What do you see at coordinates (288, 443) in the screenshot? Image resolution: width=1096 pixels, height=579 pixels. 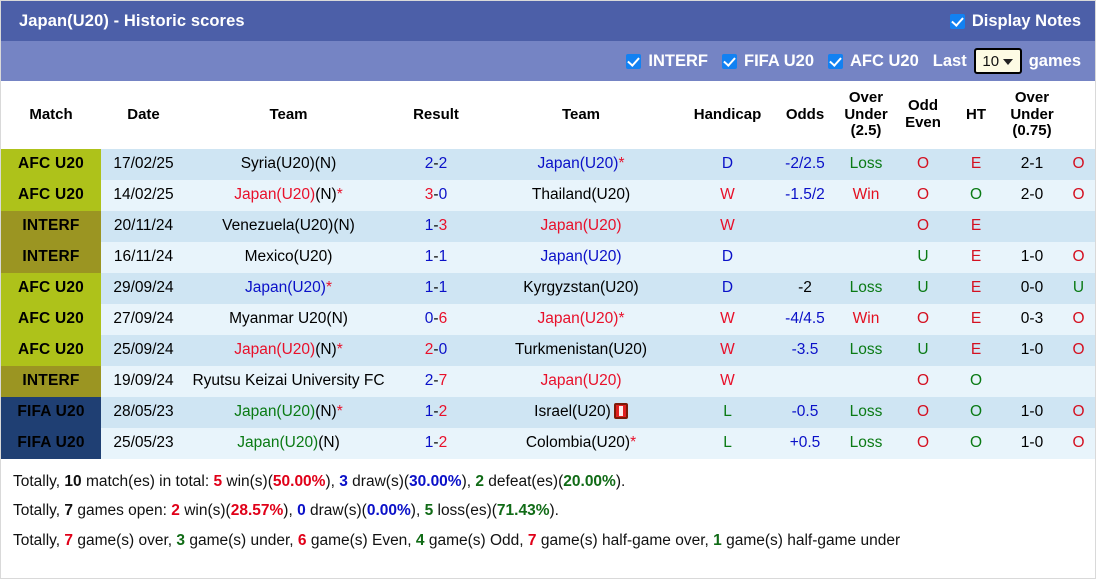 I see `cell-home-team: Japan(U20)(N)` at bounding box center [288, 443].